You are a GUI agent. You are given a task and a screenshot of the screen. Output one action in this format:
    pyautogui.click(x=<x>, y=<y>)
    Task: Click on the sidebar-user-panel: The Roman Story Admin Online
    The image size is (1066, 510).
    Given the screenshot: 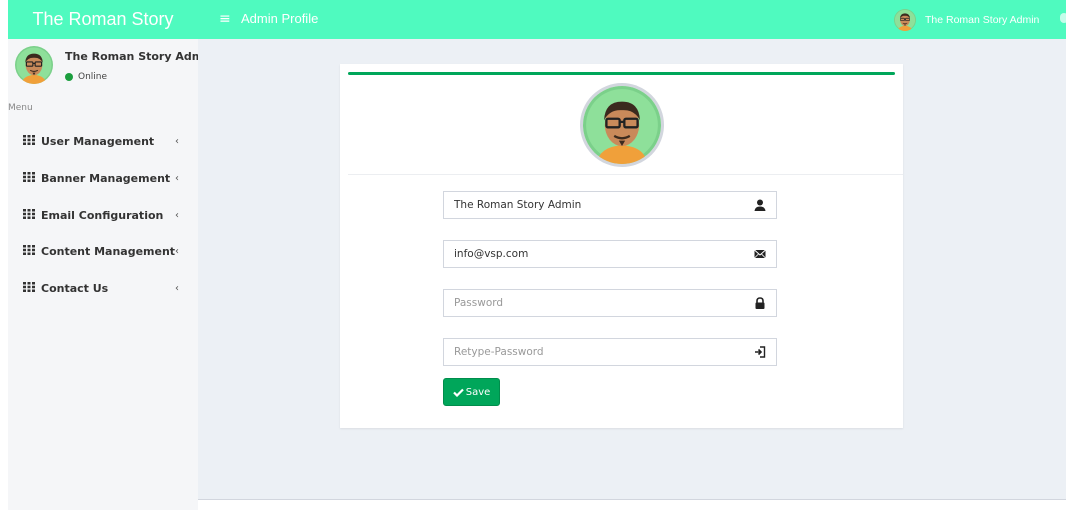 What is the action you would take?
    pyautogui.click(x=111, y=66)
    